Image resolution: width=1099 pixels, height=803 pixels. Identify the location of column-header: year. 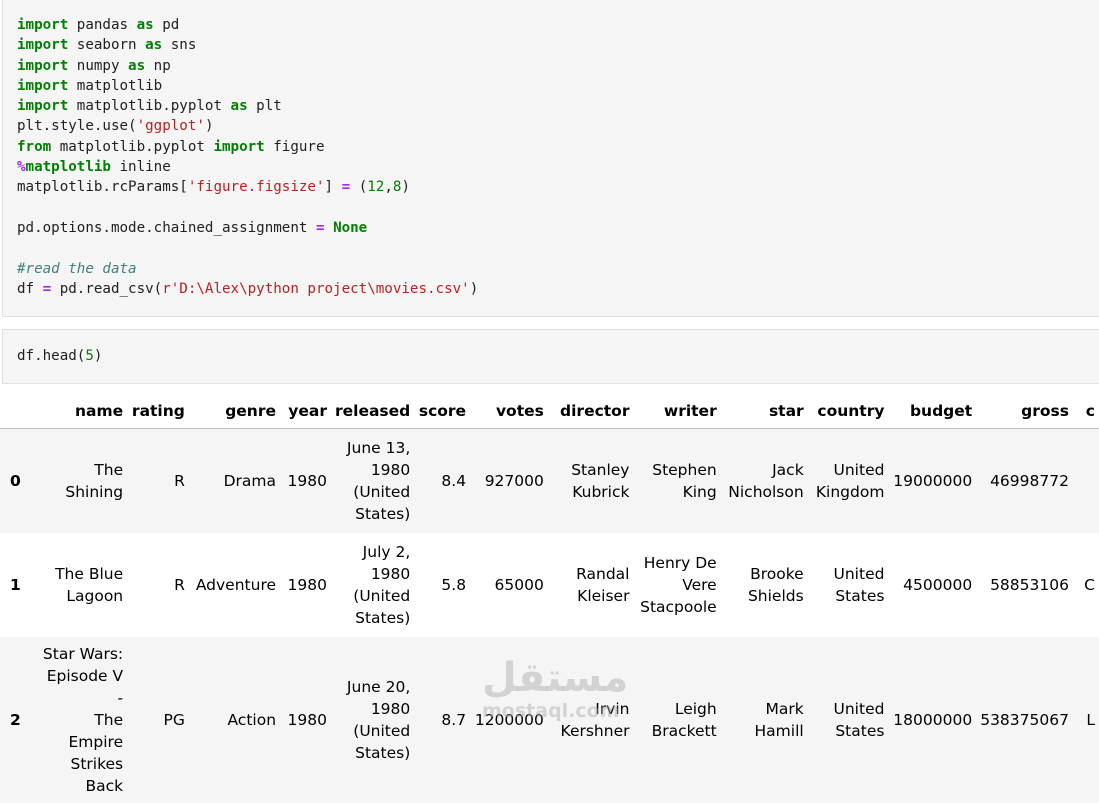
(305, 412).